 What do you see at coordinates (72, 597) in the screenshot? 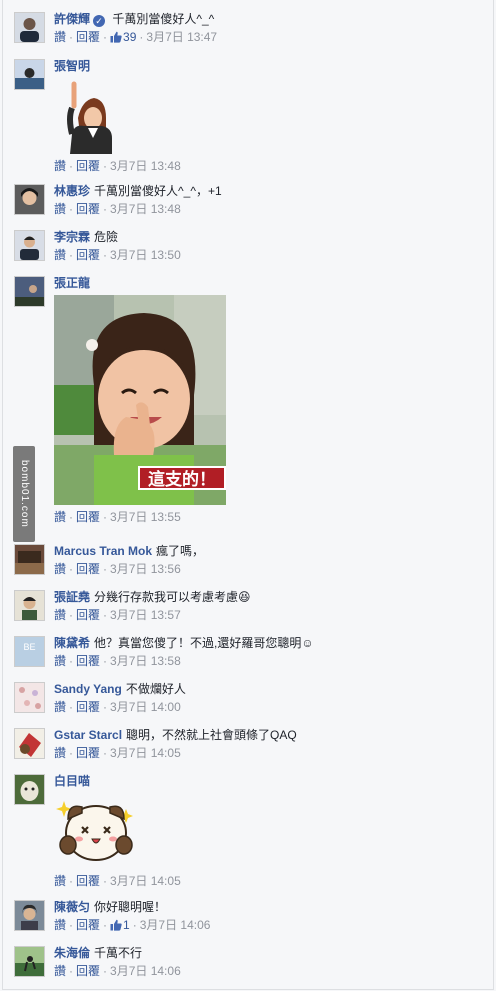
I see `commenter-name: 張証堯` at bounding box center [72, 597].